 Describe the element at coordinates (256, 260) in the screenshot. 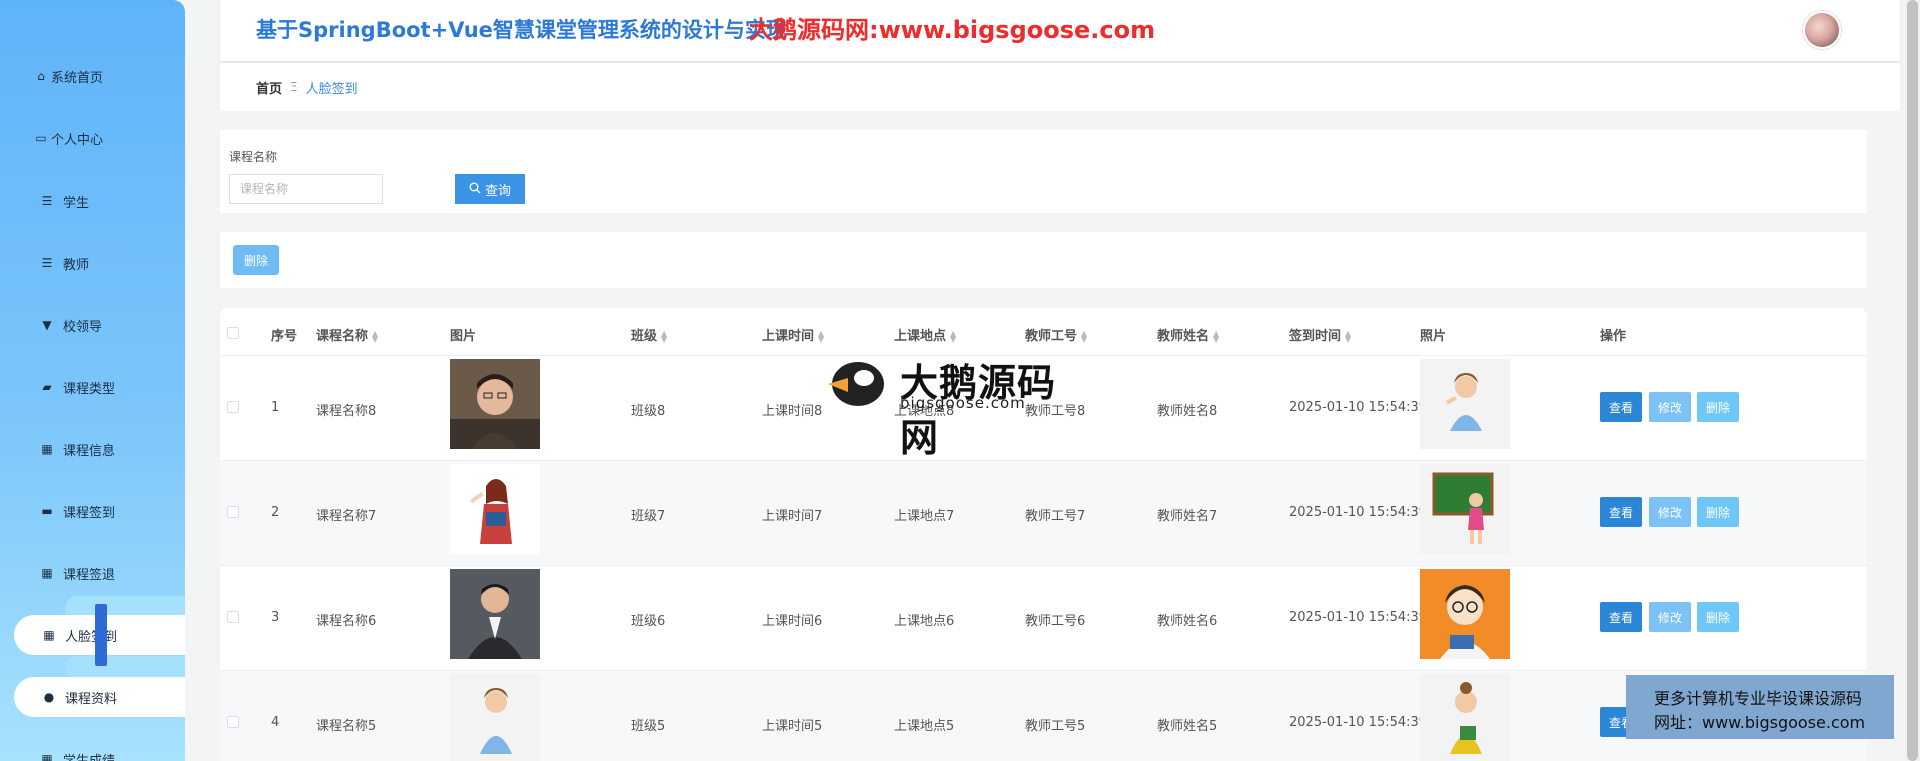

I see `bulk-delete-button: 删除` at that location.